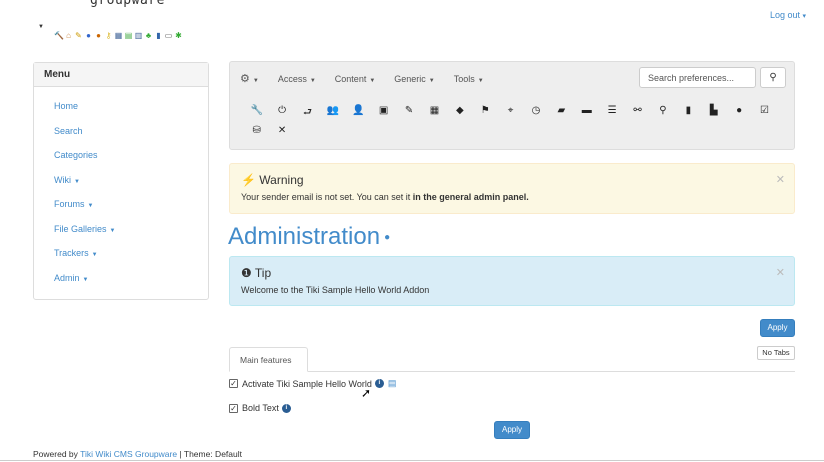 The width and height of the screenshot is (824, 462). I want to click on clock-icon: ◷, so click(535, 113).